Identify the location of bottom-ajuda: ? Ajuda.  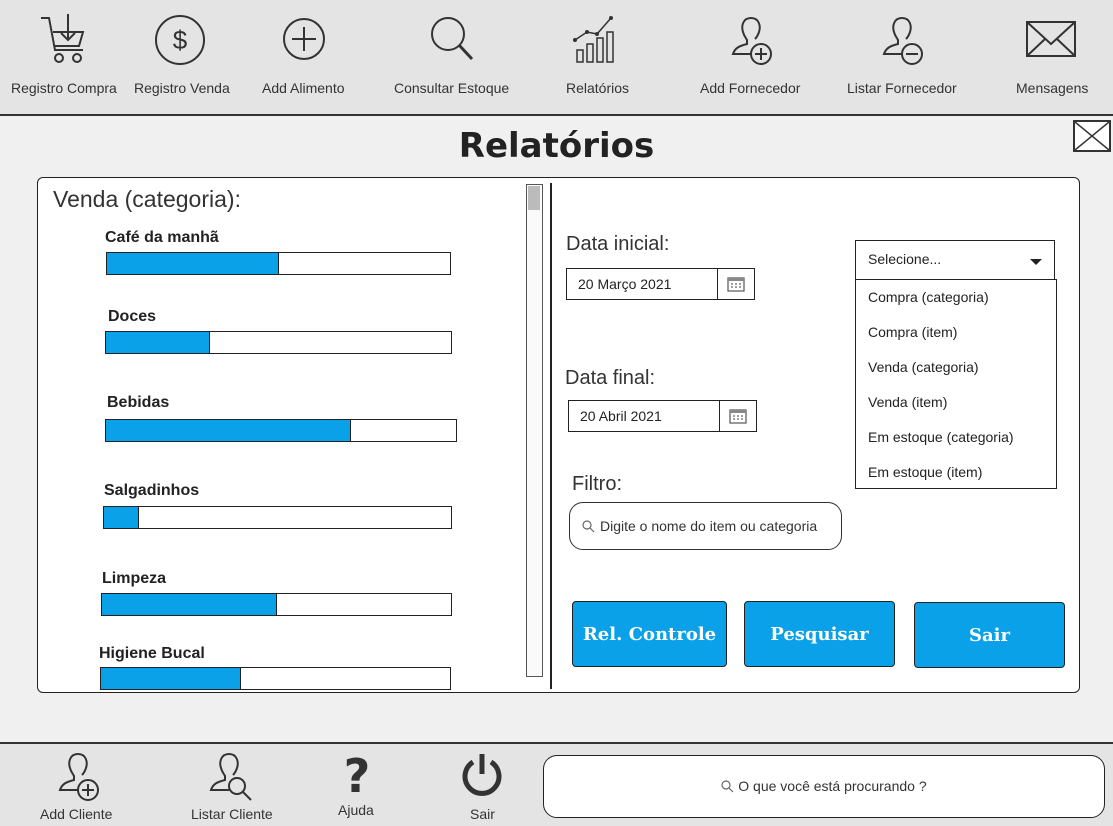
(357, 785).